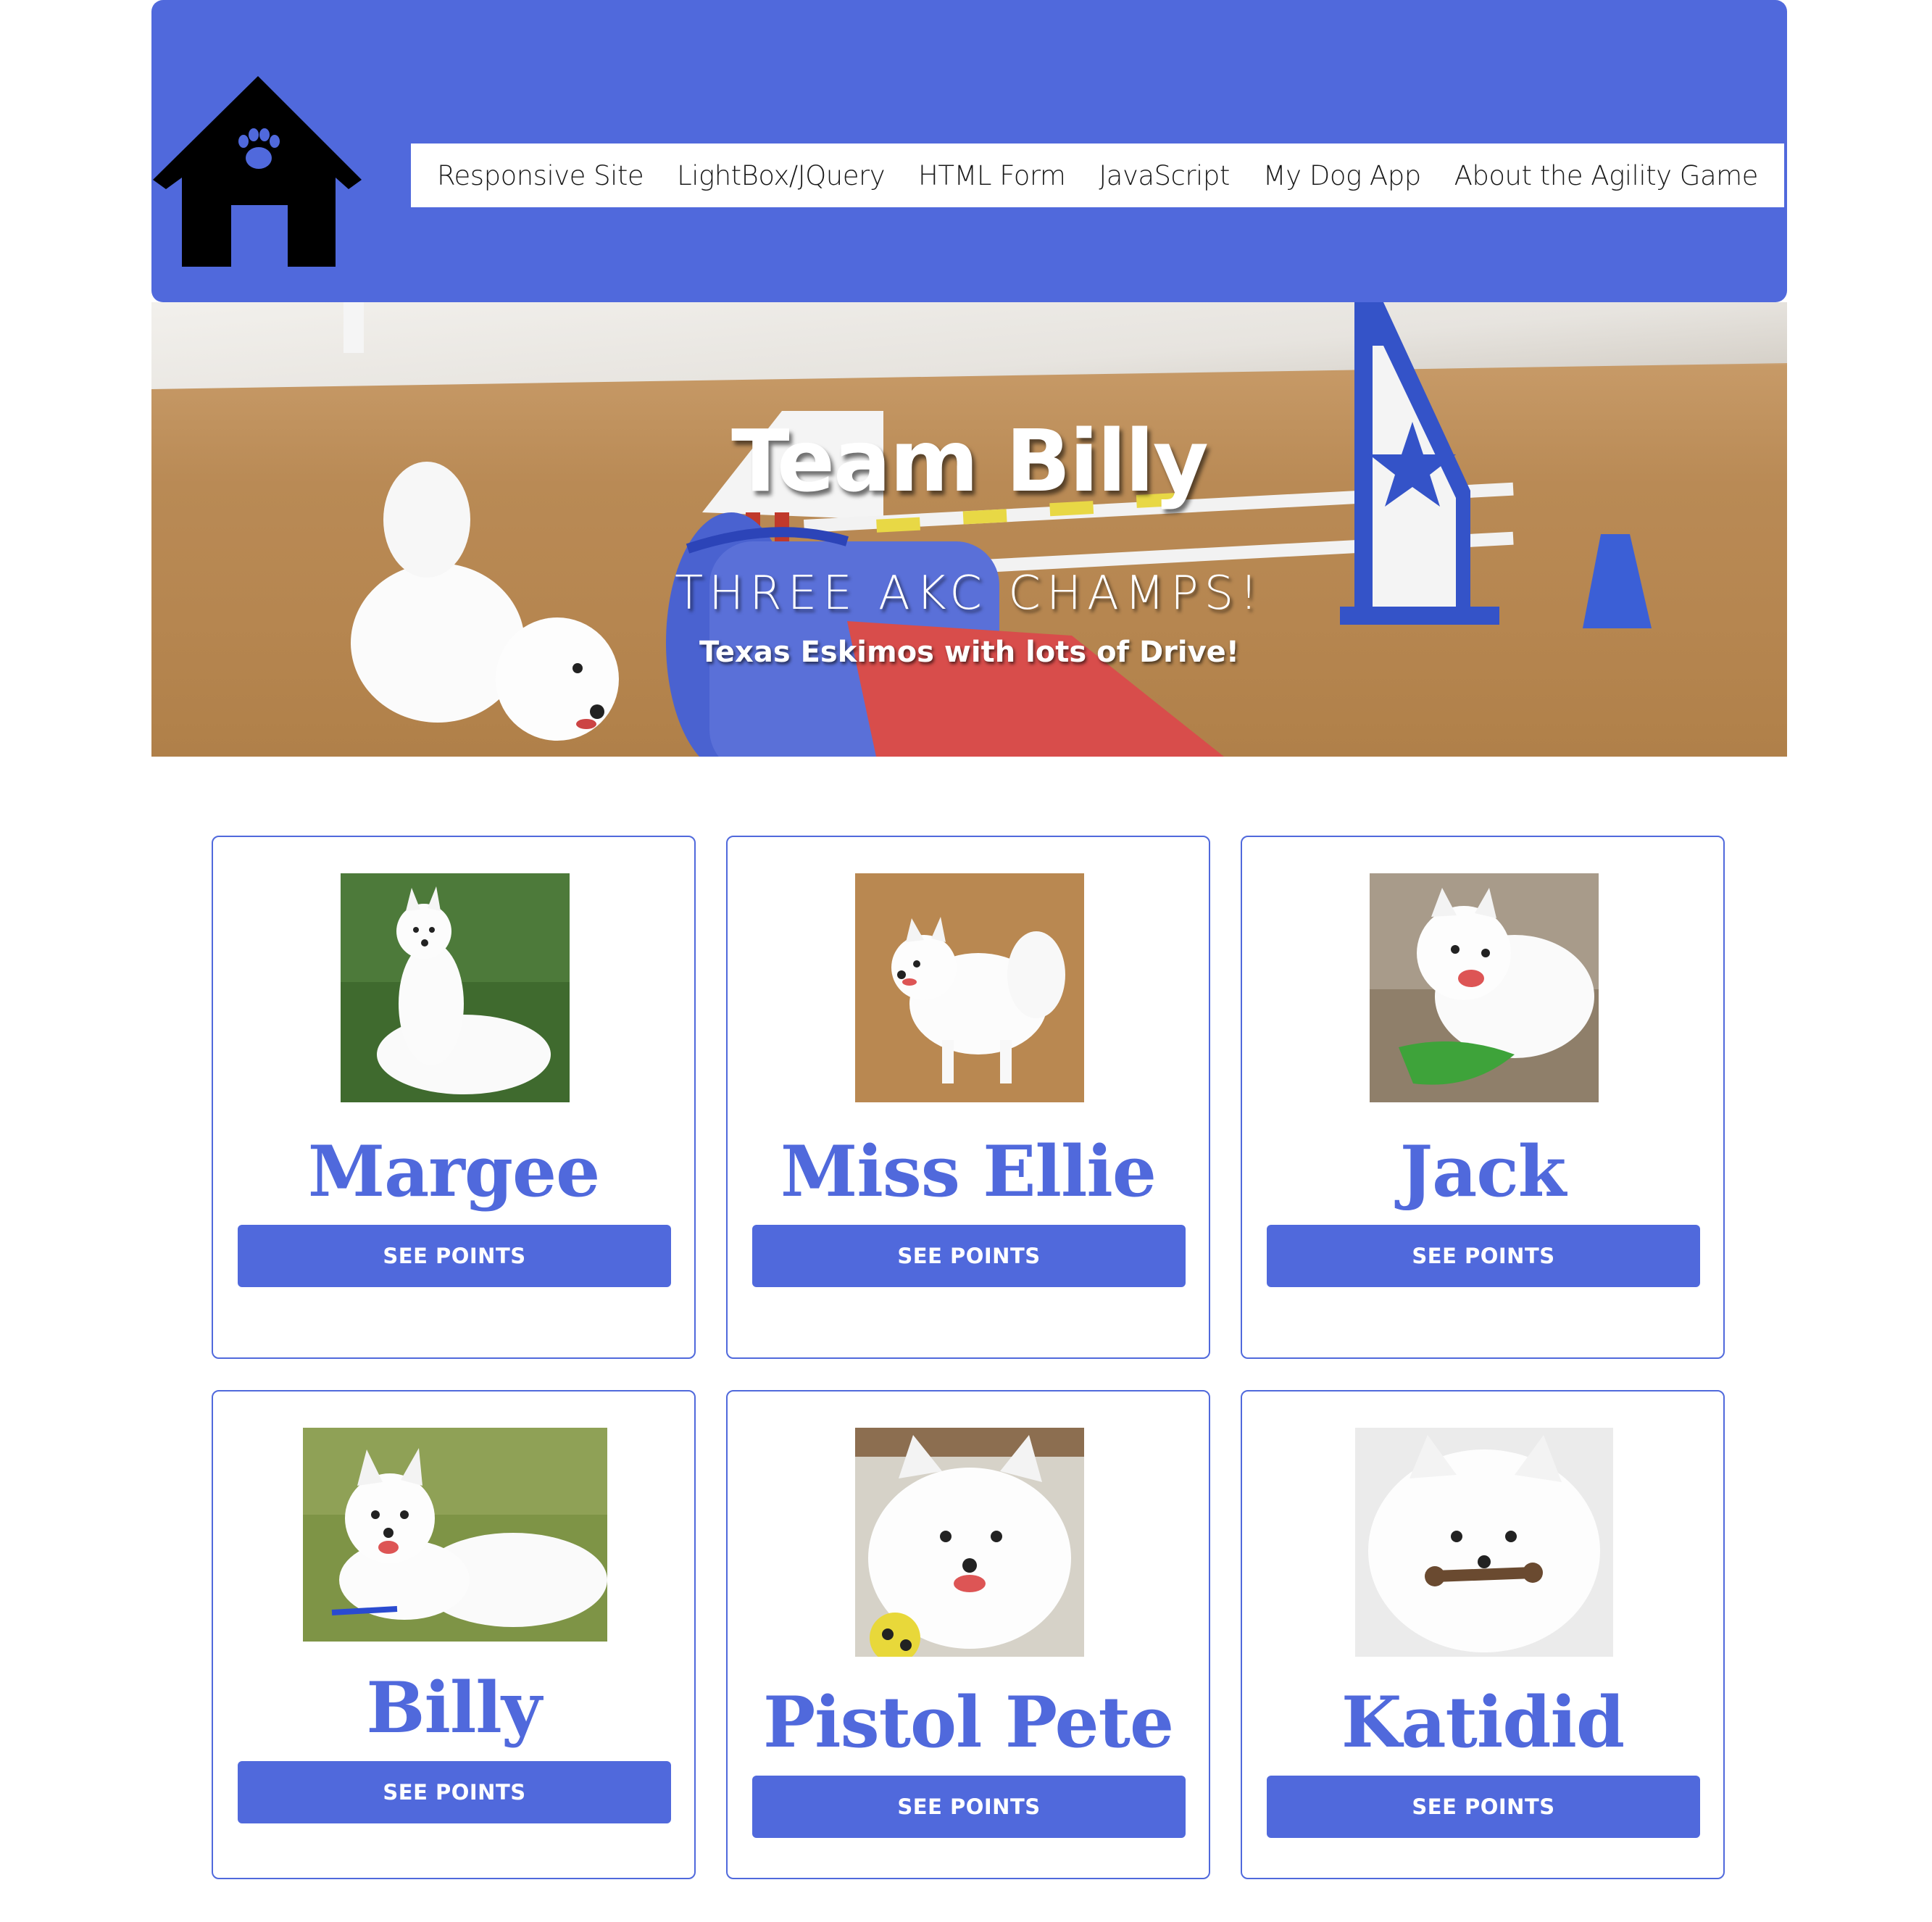 This screenshot has width=1932, height=1922. What do you see at coordinates (969, 652) in the screenshot?
I see `hero-tagline: Texas Eskimos with lots of Drive!` at bounding box center [969, 652].